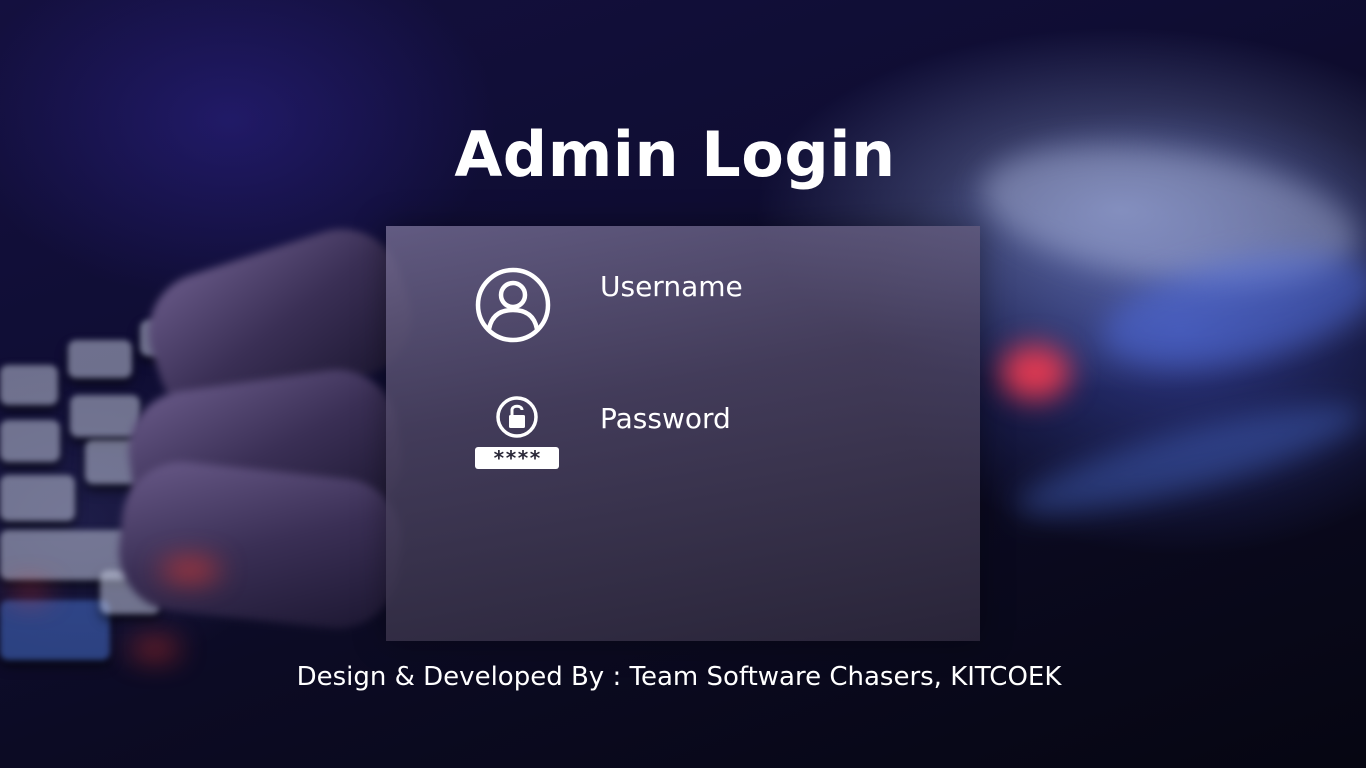 This screenshot has height=768, width=1366. Describe the element at coordinates (513, 305) in the screenshot. I see `user-circle-icon` at that location.